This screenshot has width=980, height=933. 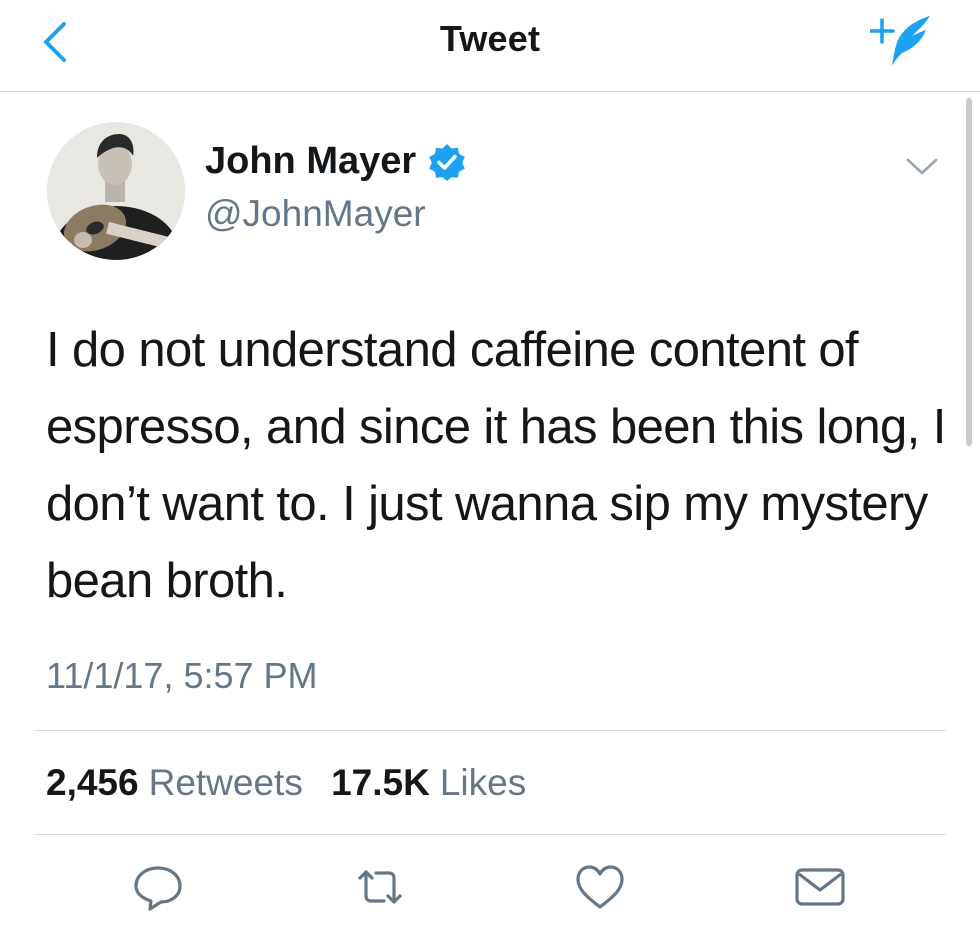 I want to click on chevron-down-icon, so click(x=922, y=166).